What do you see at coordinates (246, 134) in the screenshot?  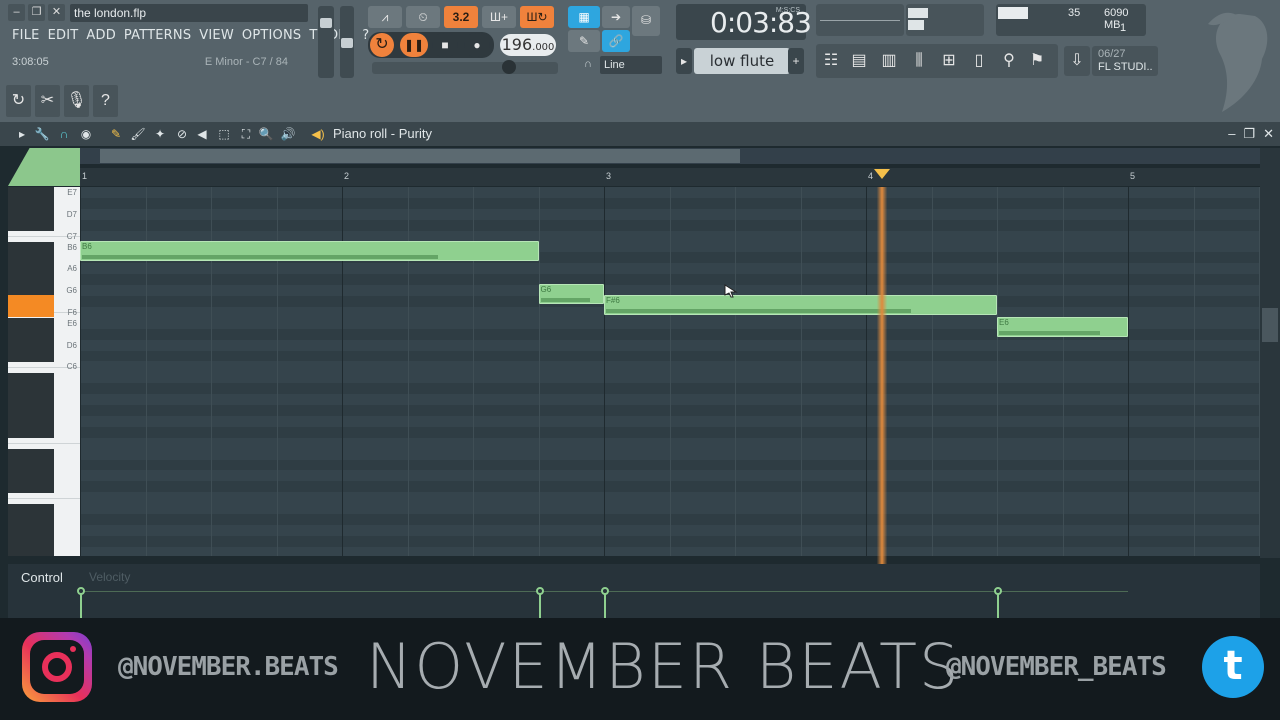 I see `zoom-area-icon: ⛶` at bounding box center [246, 134].